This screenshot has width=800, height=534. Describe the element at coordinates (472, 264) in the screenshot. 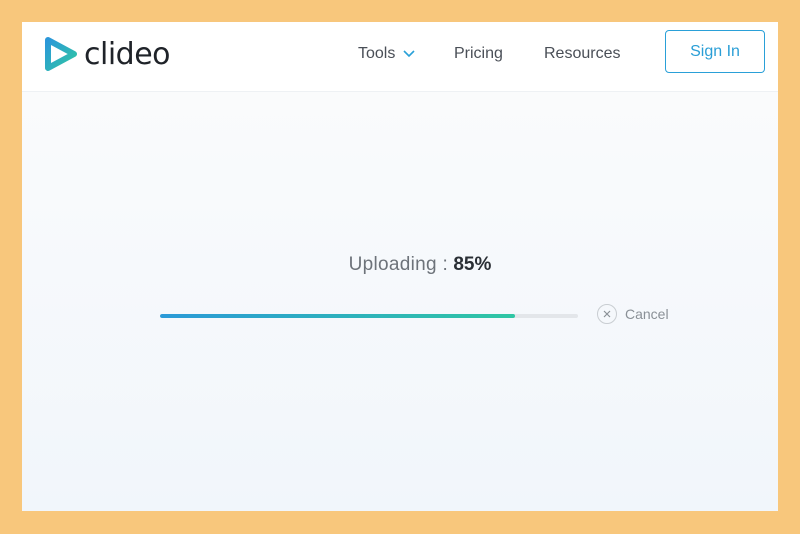

I see `upload-percent: 85%` at that location.